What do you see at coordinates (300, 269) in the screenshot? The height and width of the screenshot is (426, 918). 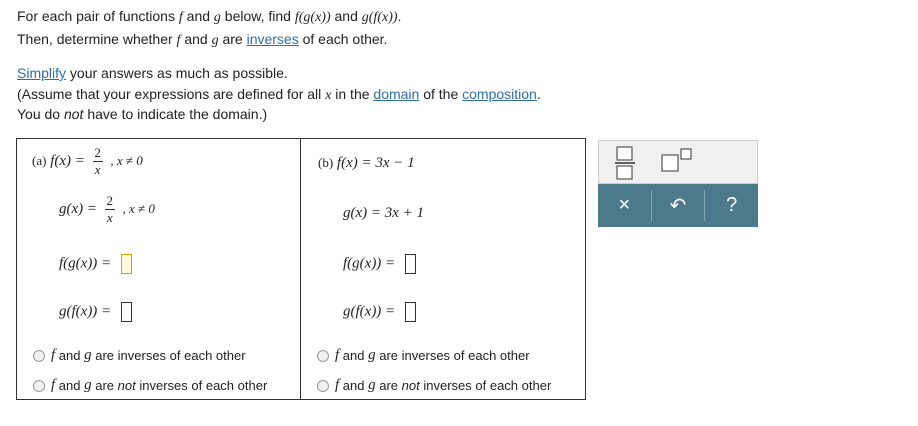 I see `panel-divider` at bounding box center [300, 269].